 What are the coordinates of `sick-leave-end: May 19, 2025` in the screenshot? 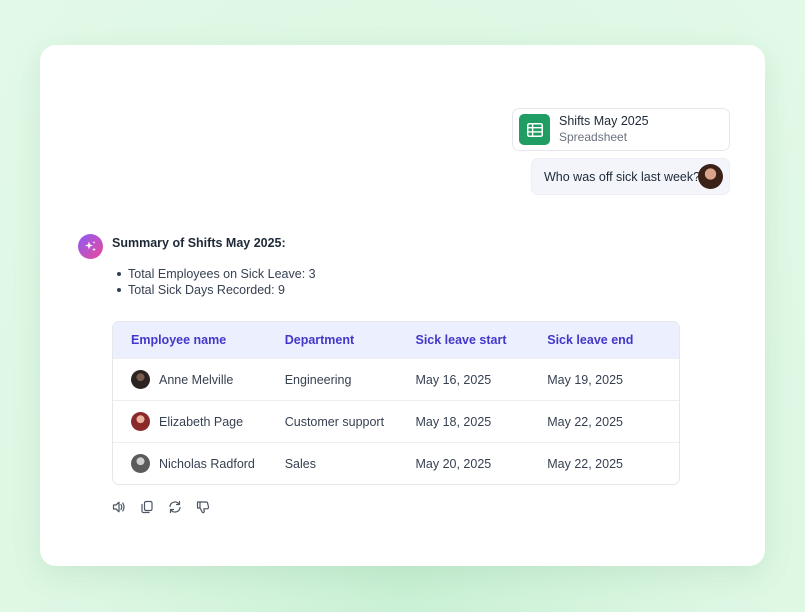 It's located at (585, 379).